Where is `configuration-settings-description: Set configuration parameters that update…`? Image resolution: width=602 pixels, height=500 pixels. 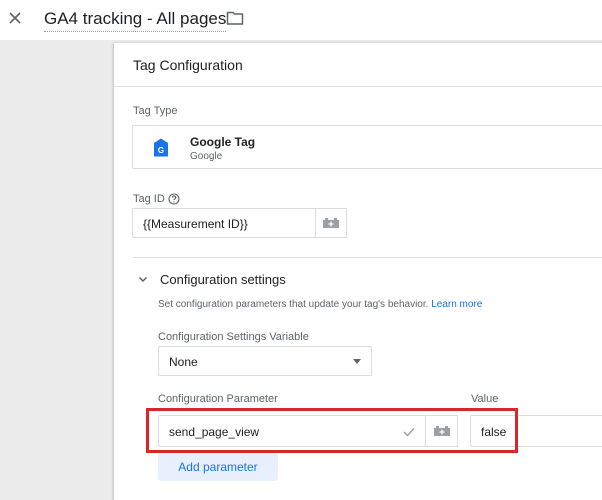 configuration-settings-description: Set configuration parameters that update… is located at coordinates (320, 304).